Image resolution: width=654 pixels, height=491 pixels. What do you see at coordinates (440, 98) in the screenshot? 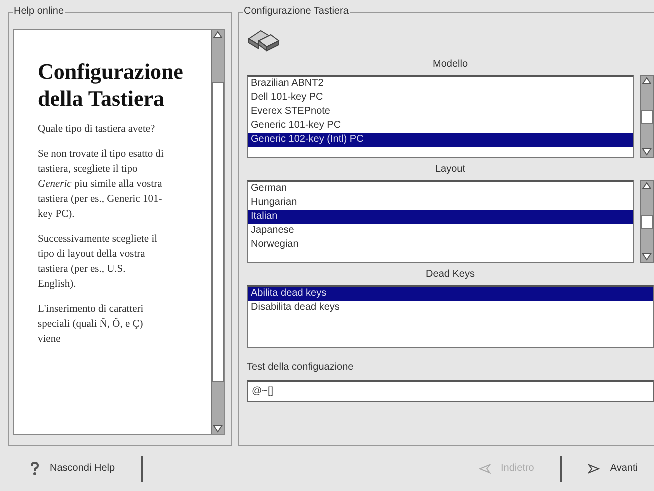
I see `list-item: Dell 101-key PC` at bounding box center [440, 98].